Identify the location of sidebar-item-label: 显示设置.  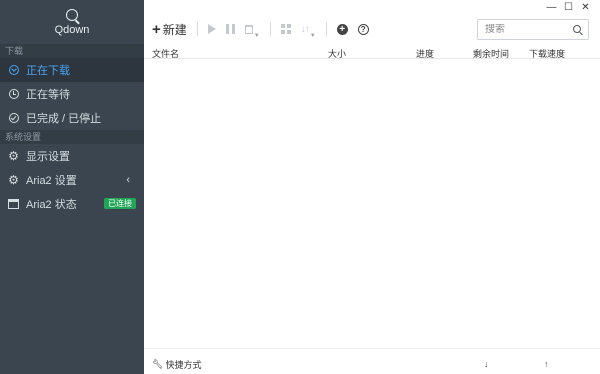
(48, 157).